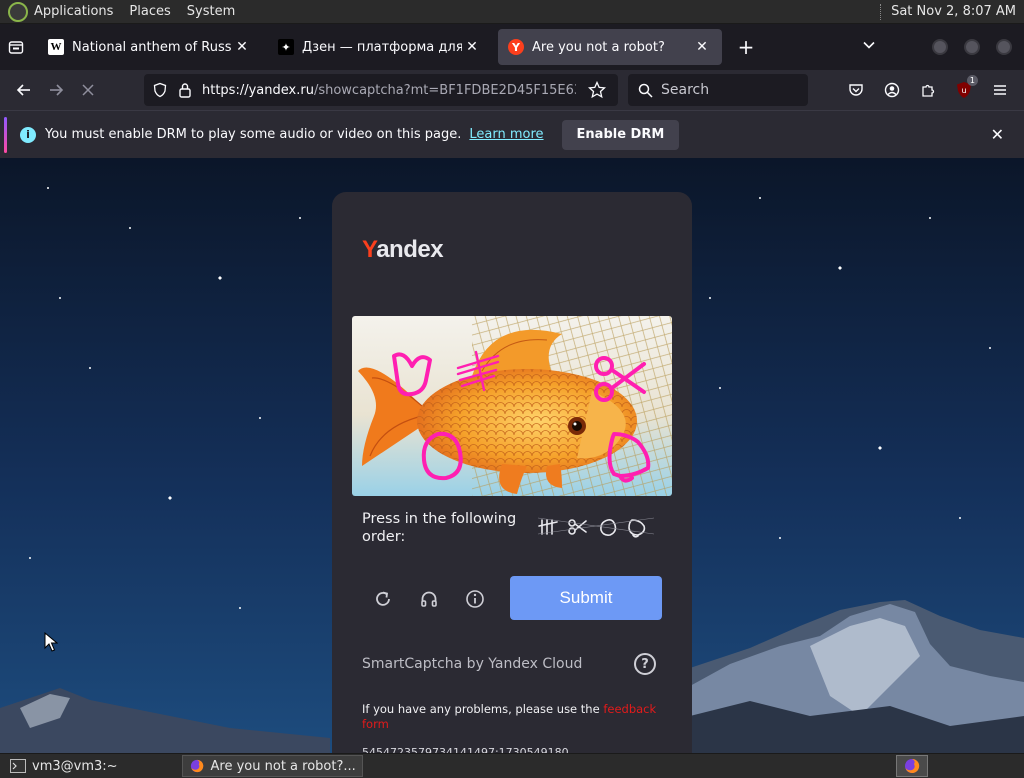 This screenshot has height=778, width=1024. I want to click on workspace-switcher, so click(912, 766).